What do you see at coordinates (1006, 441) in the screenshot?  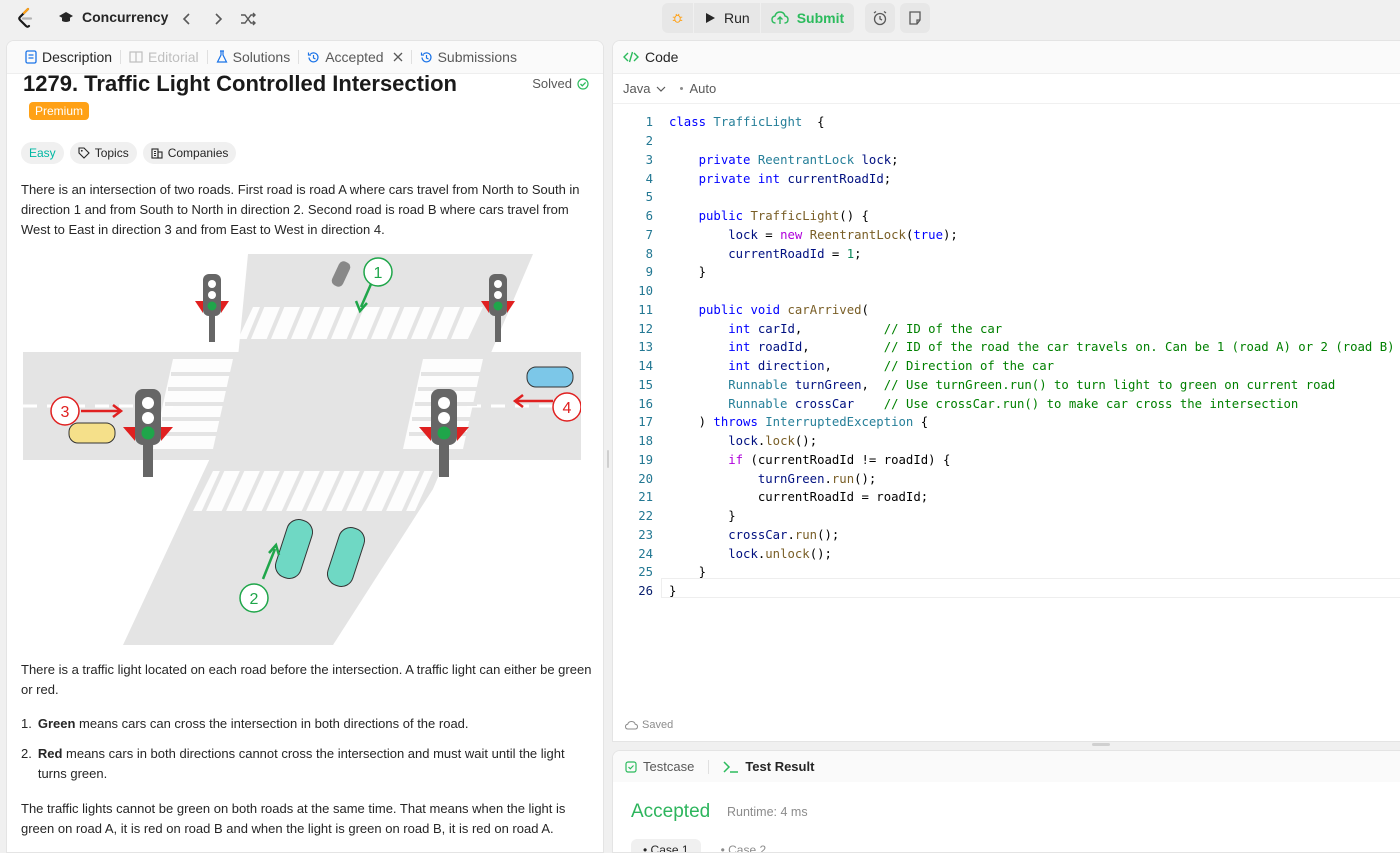 I see `code-line: 18 lock.lock();` at bounding box center [1006, 441].